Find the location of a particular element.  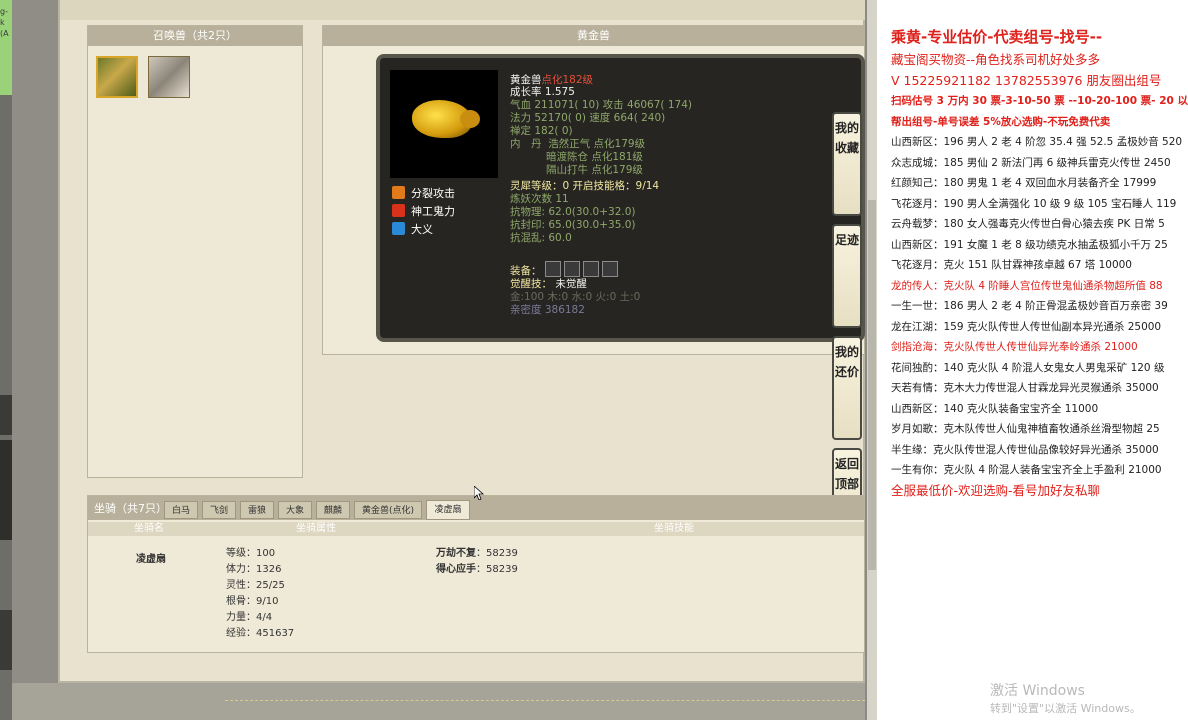

mount-attr: 力量：4/4 is located at coordinates (249, 617).